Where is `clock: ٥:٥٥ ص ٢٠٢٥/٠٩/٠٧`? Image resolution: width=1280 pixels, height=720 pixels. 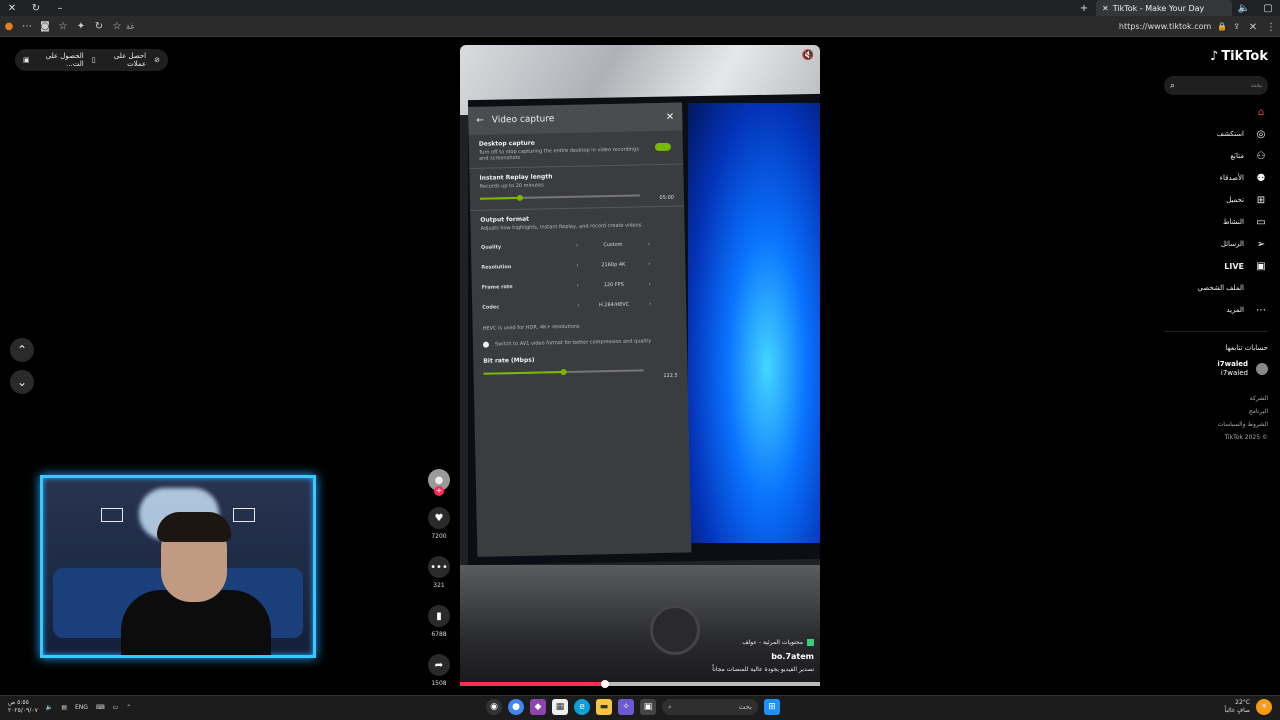
clock: ٥:٥٥ ص ٢٠٢٥/٠٩/٠٧ is located at coordinates (23, 707).